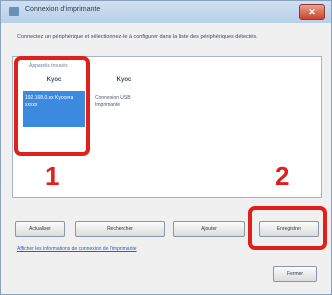  What do you see at coordinates (295, 274) in the screenshot?
I see `close-dialog-button: Fermer` at bounding box center [295, 274].